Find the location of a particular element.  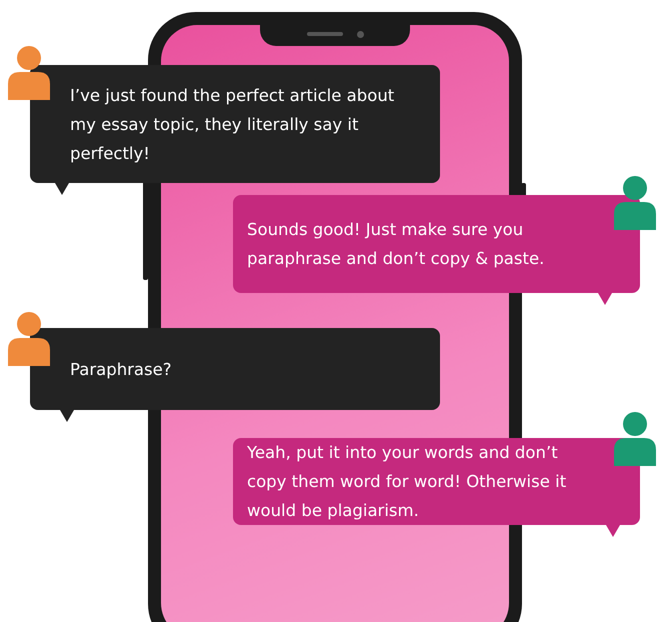

message-text: Yeah, put it into your words and don’t copy them word for word! Otherwise it would be plagiarism. is located at coordinates (407, 482).